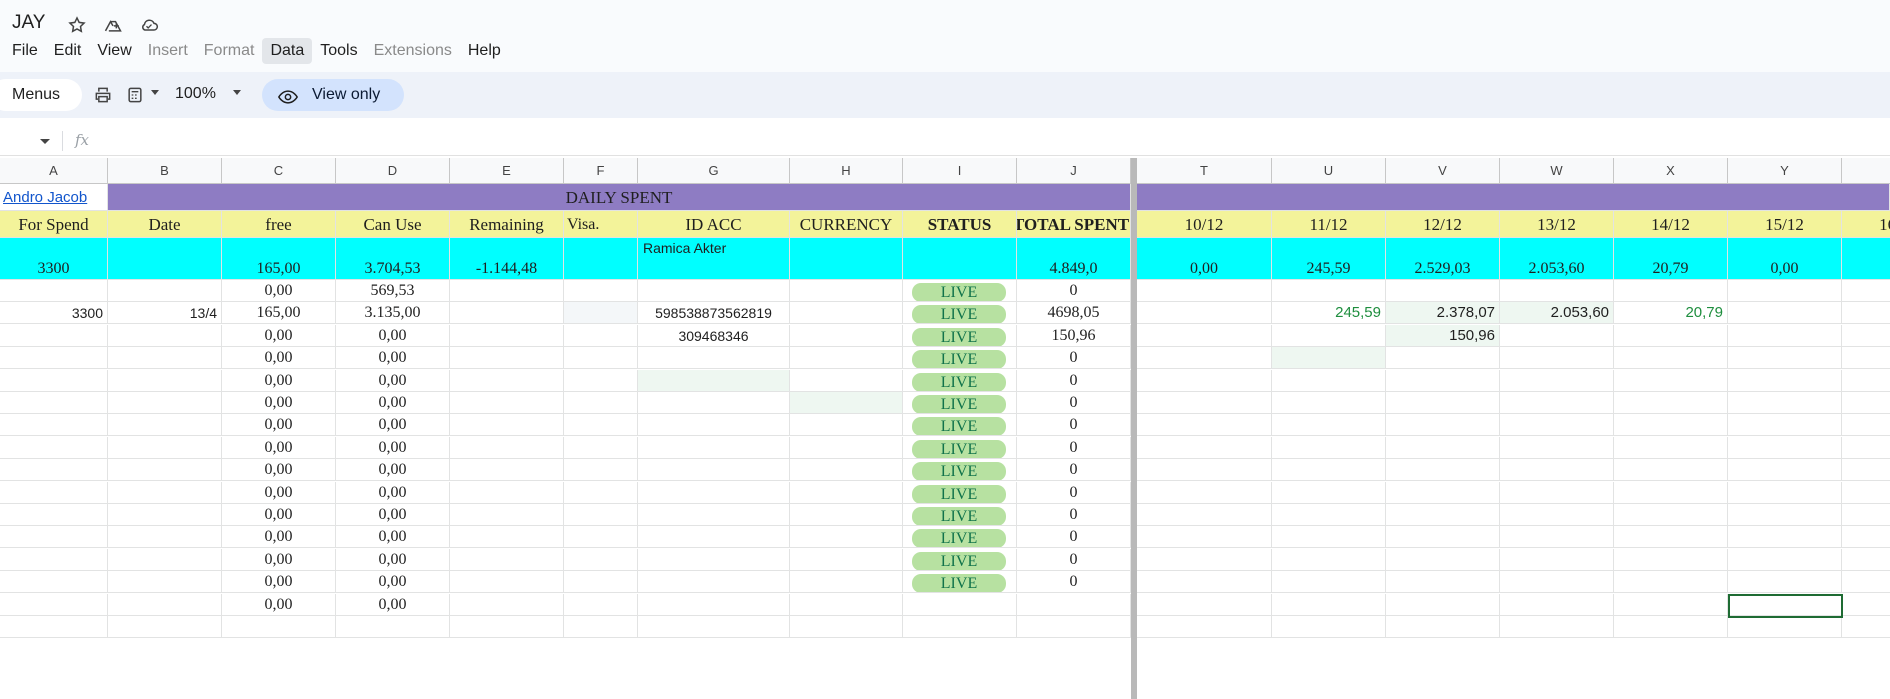 The width and height of the screenshot is (1890, 699). Describe the element at coordinates (393, 171) in the screenshot. I see `column-header-d: D` at that location.